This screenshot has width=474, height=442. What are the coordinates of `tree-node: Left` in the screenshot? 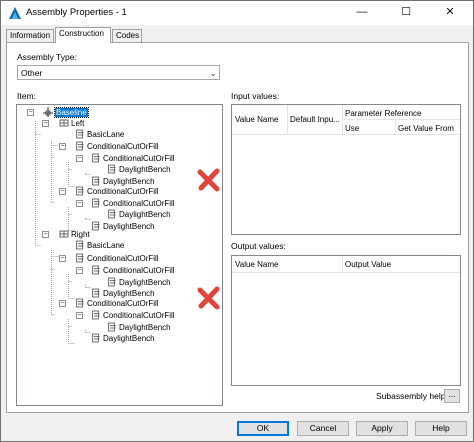 It's located at (71, 123).